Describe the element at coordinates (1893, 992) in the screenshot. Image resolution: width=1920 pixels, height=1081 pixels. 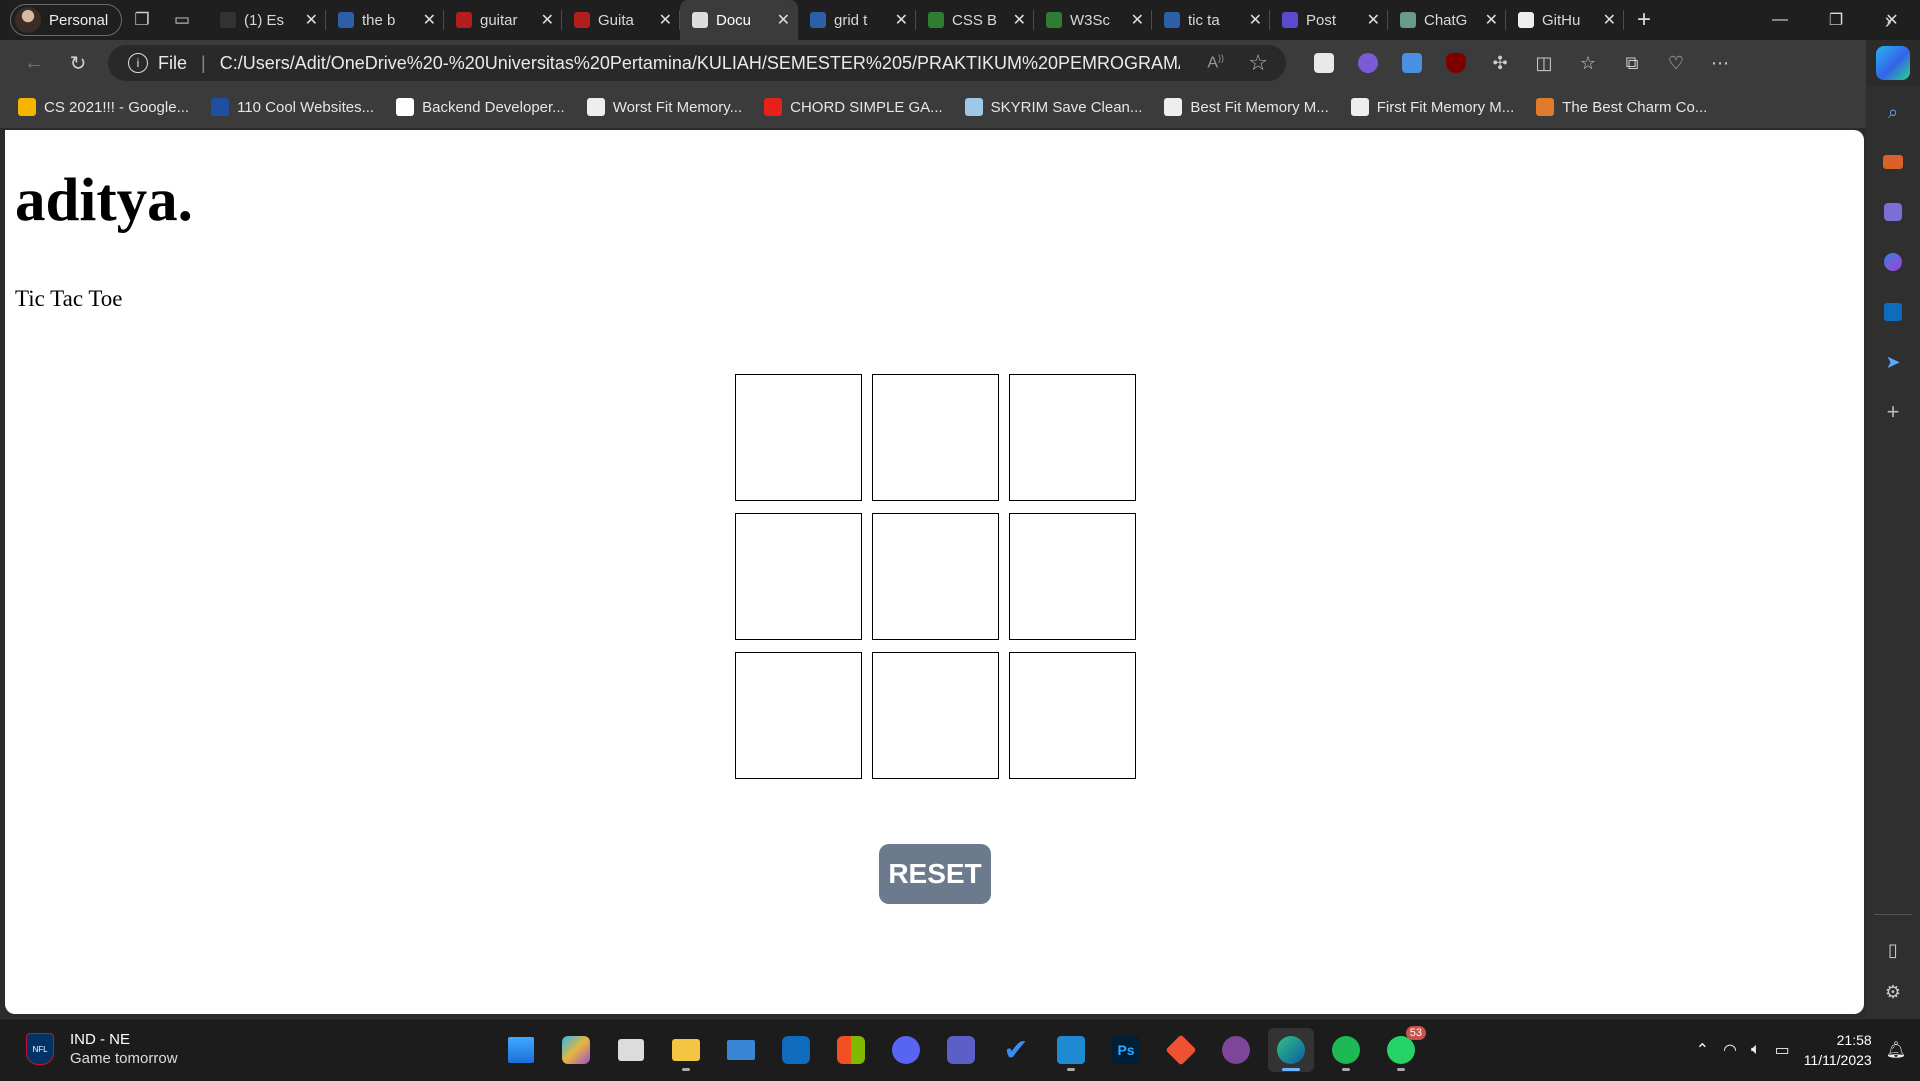
I see `customize-sidebar-icon: ⚙` at that location.